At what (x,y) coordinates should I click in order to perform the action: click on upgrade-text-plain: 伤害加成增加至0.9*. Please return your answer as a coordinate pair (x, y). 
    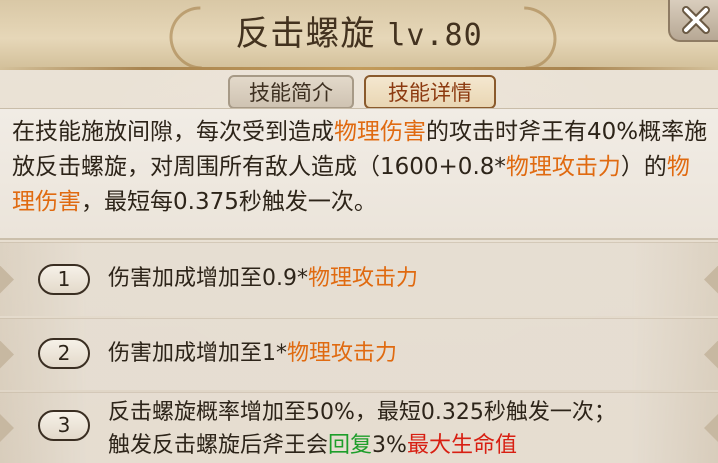
    Looking at the image, I should click on (208, 278).